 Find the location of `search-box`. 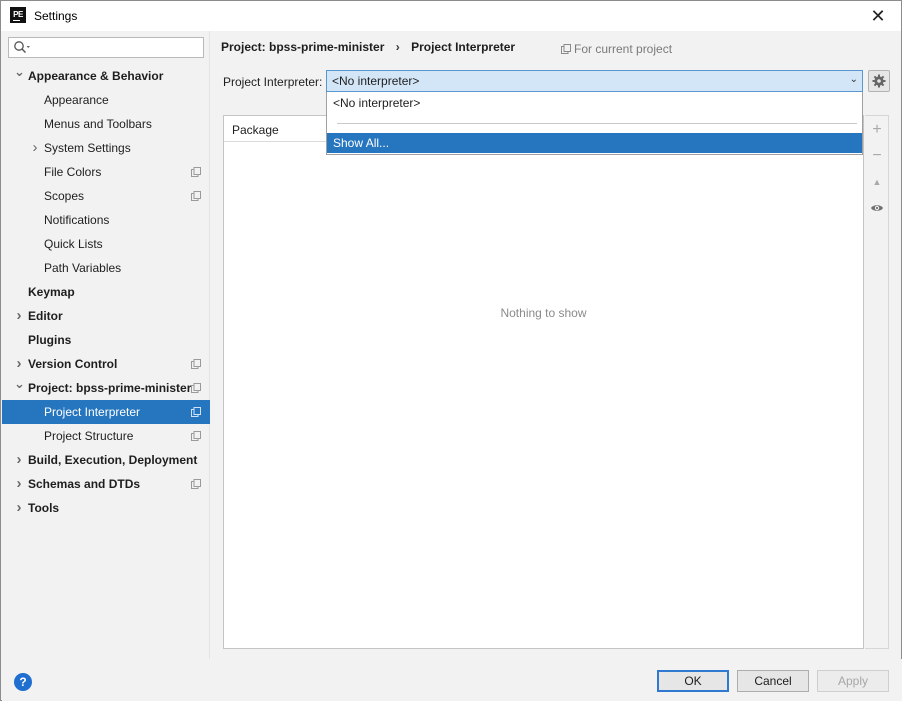

search-box is located at coordinates (106, 47).